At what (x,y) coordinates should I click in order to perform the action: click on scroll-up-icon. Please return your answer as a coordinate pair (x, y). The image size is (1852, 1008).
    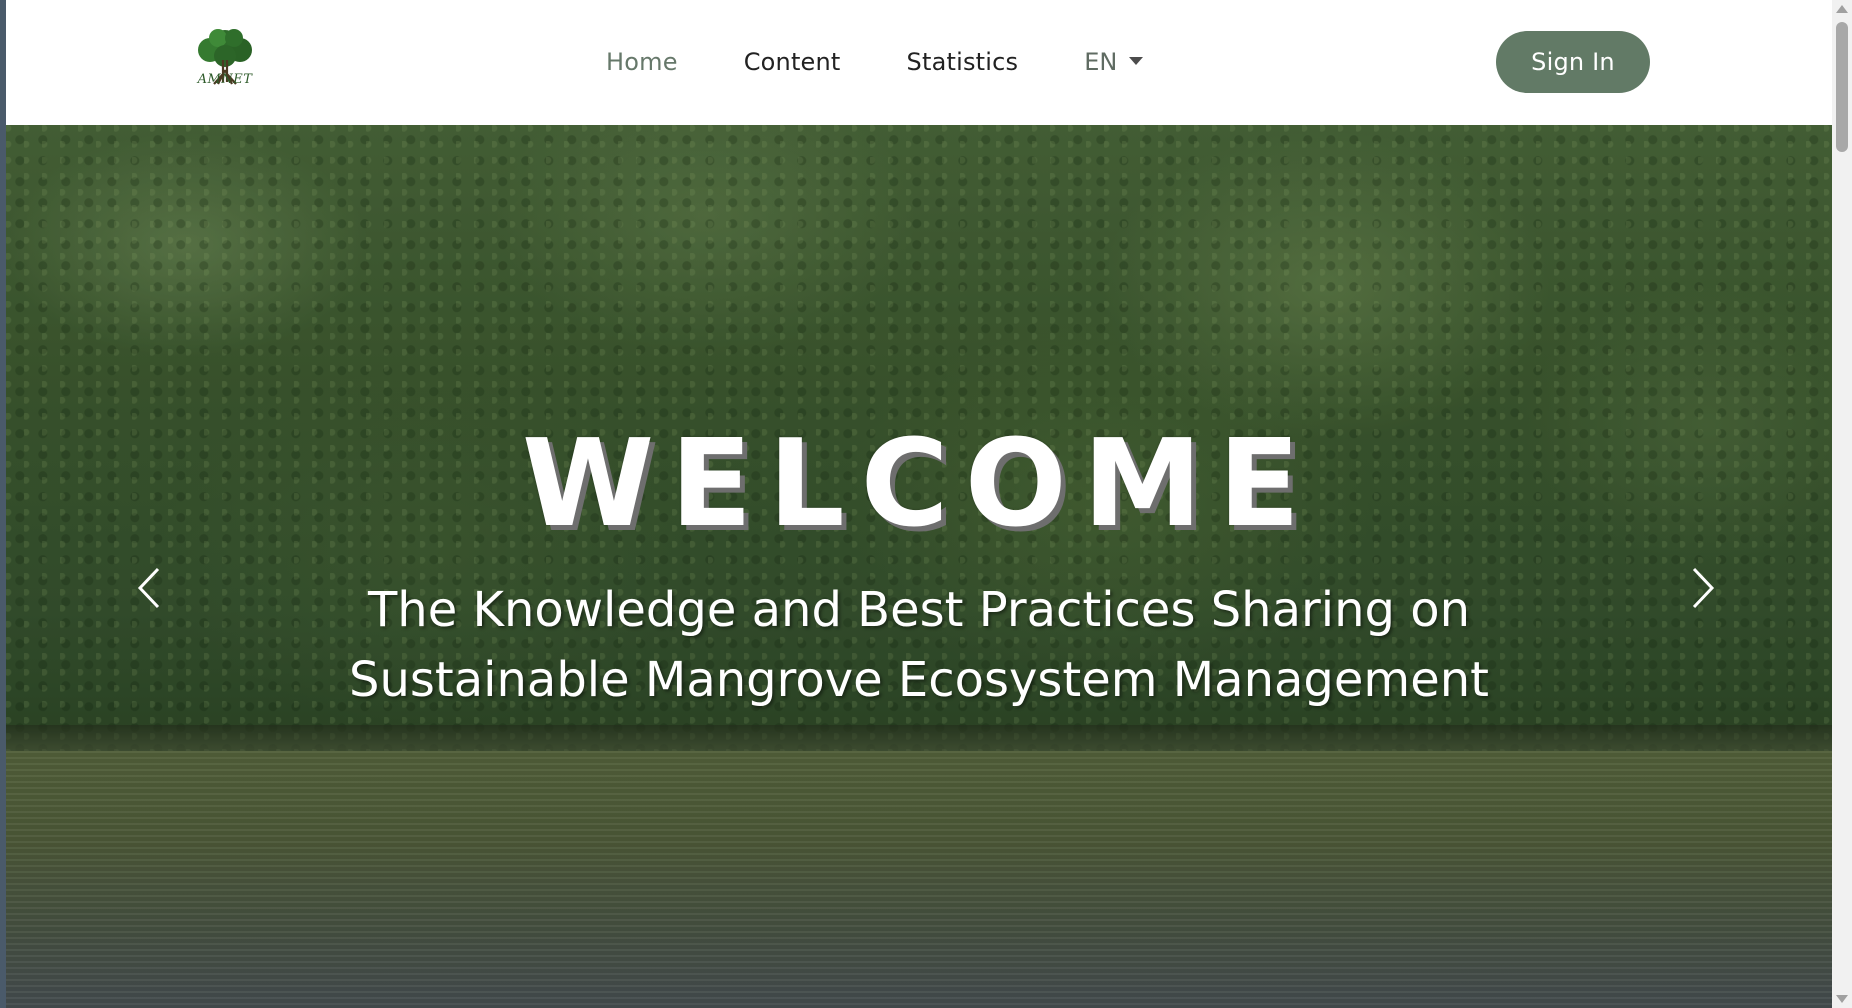
    Looking at the image, I should click on (1842, 9).